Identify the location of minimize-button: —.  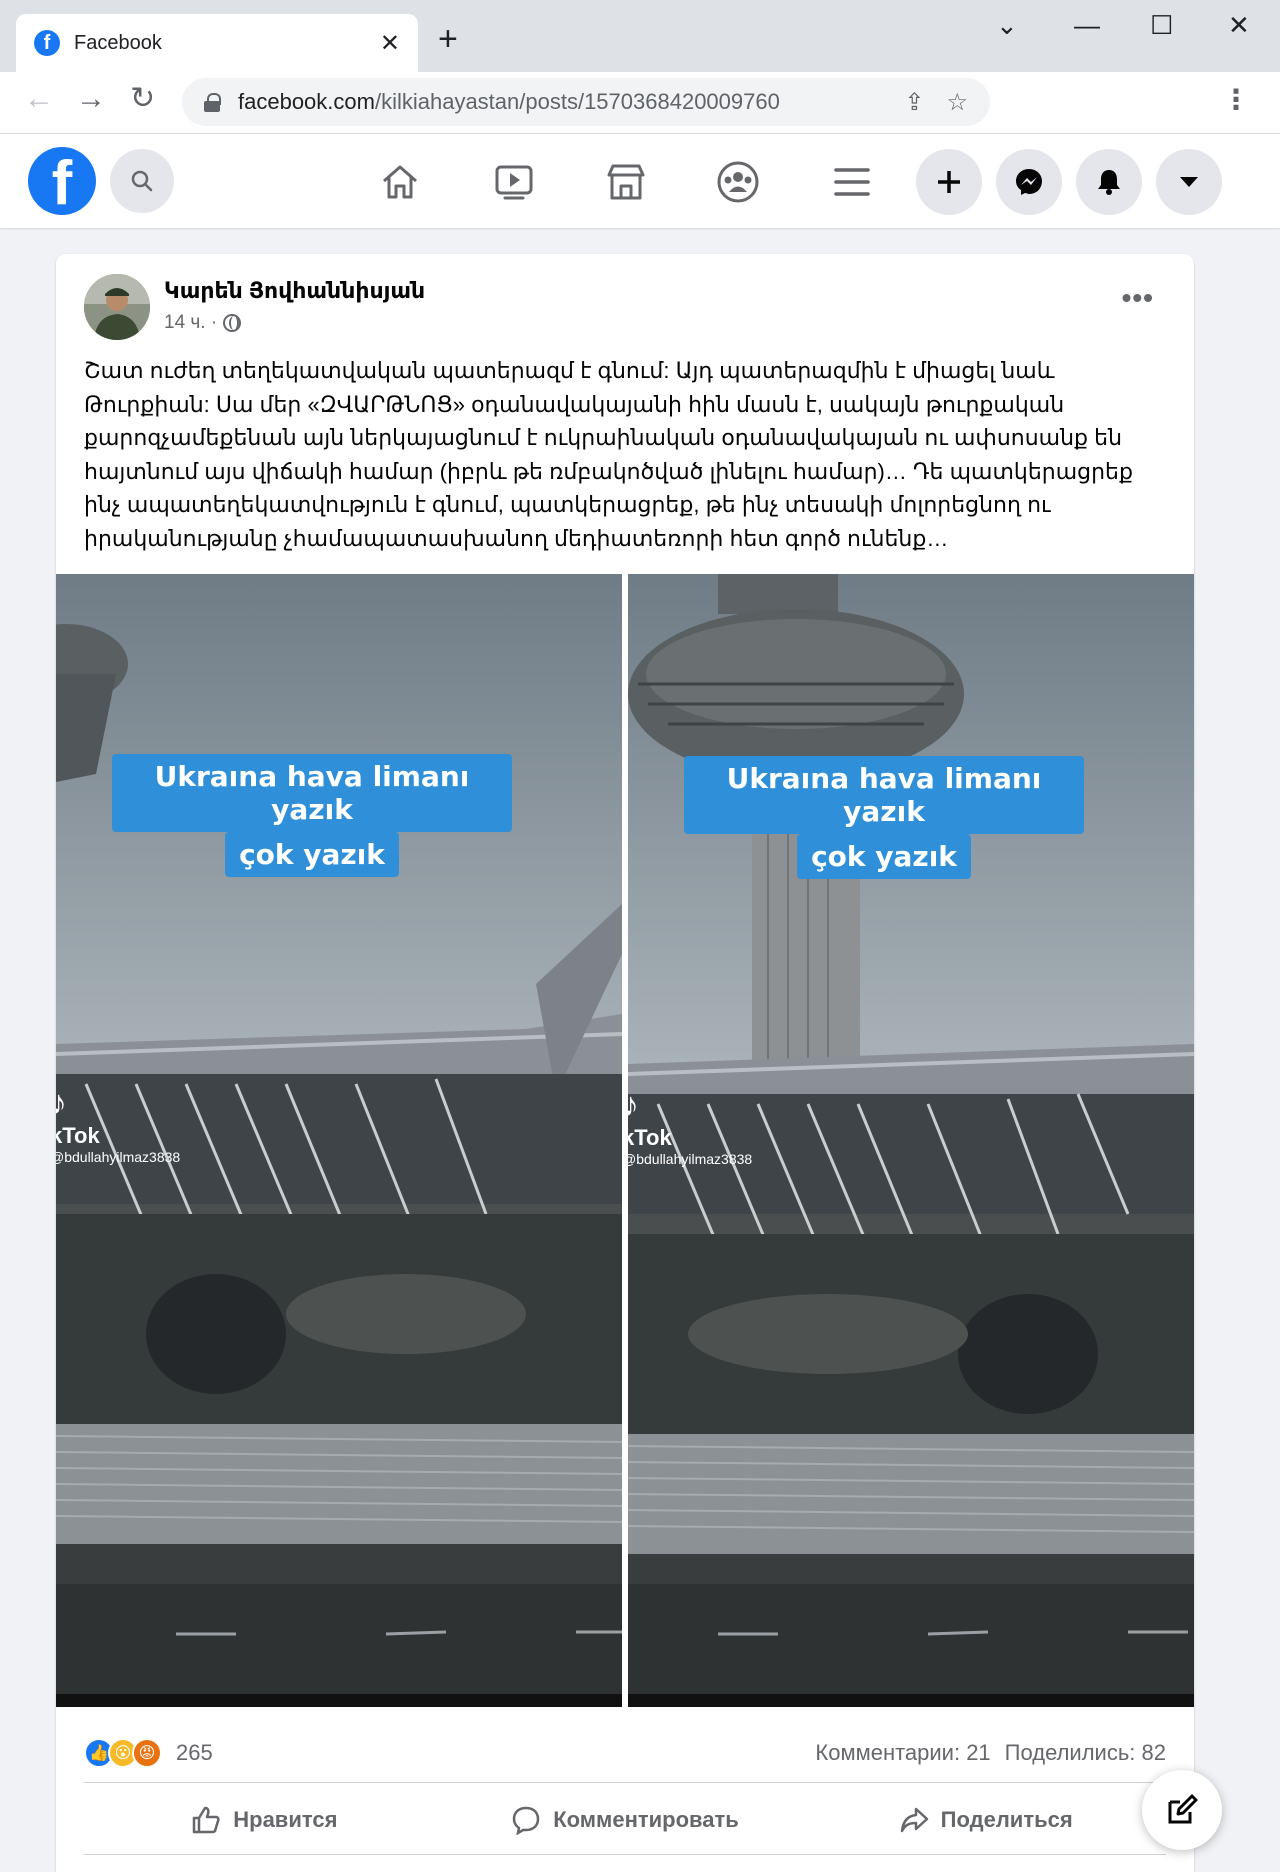
(1087, 25).